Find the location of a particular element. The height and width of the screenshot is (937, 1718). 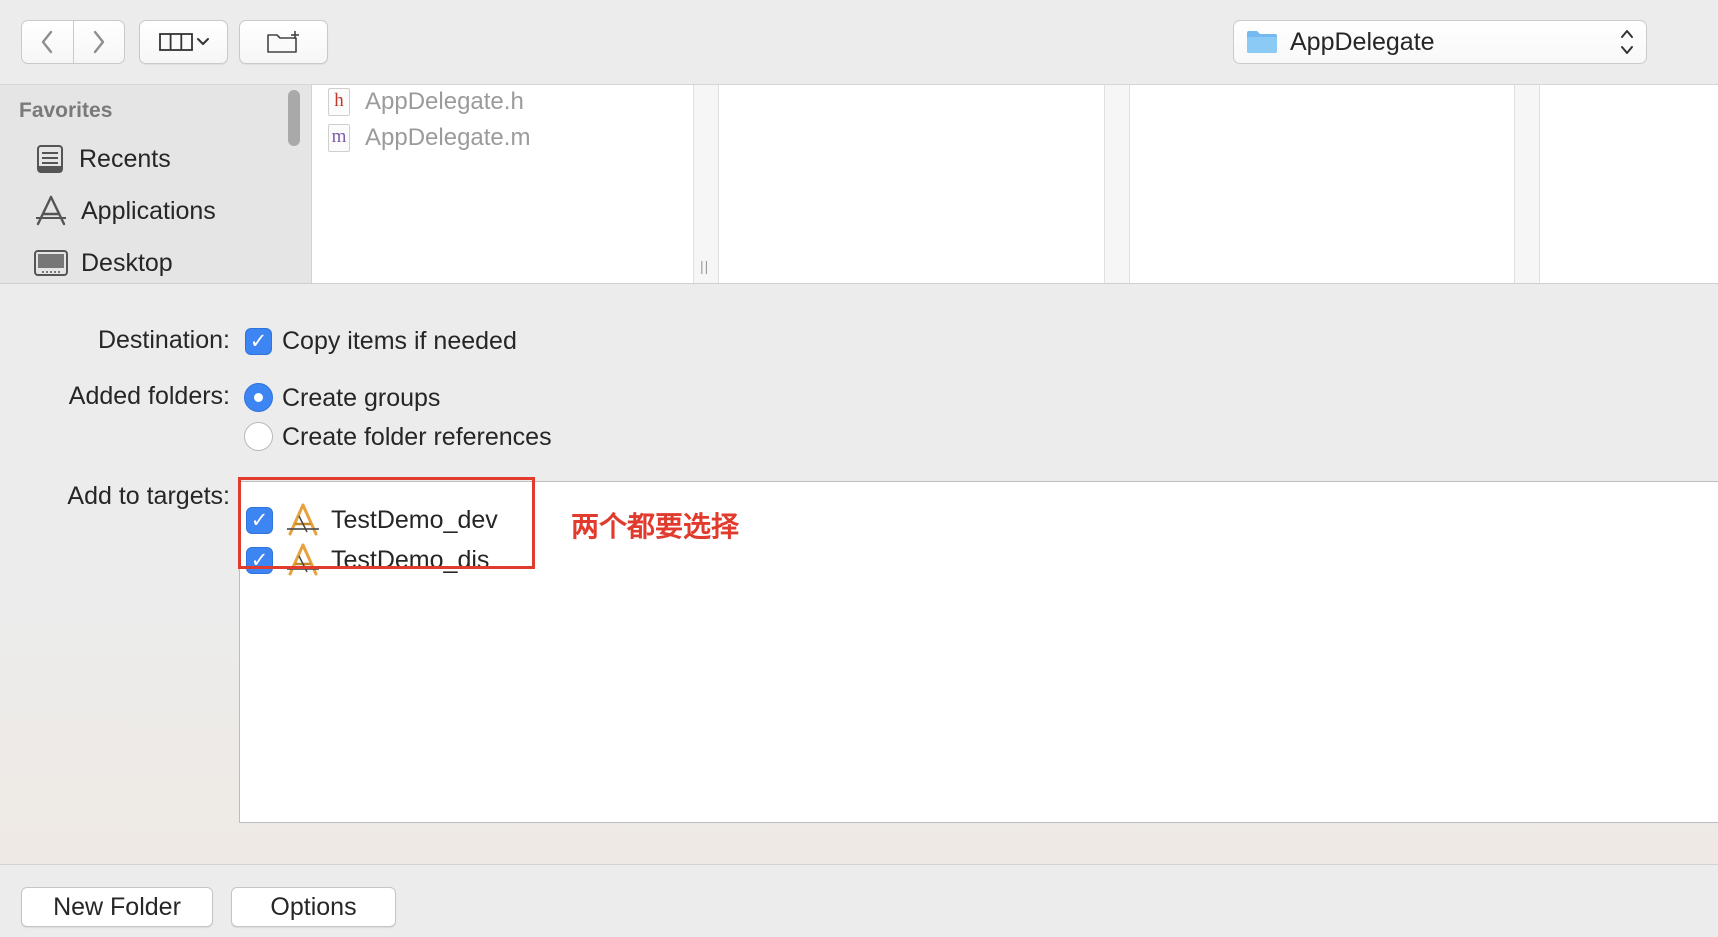

file-name: AppDelegate.h is located at coordinates (444, 101).